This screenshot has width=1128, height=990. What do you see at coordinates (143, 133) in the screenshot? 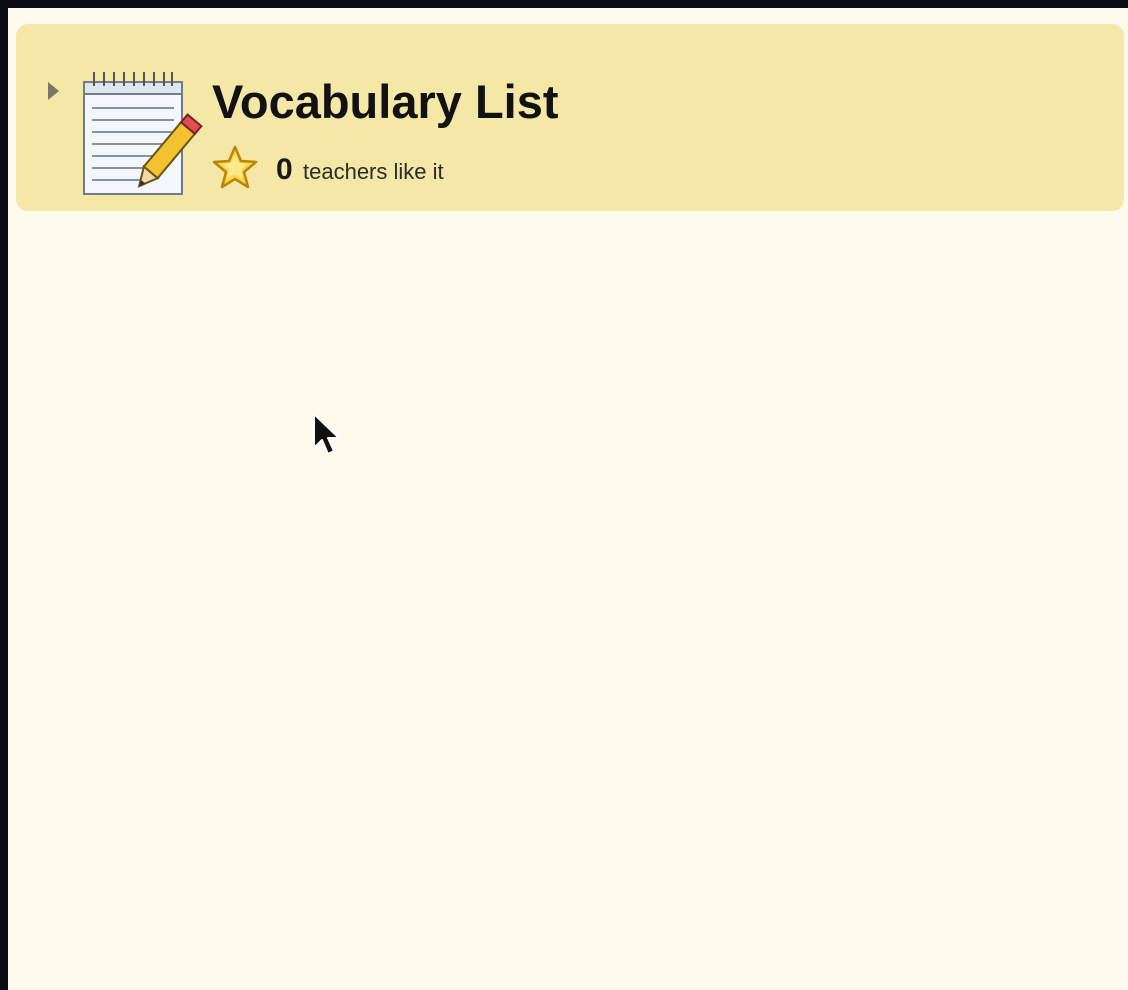
I see `notepad-pencil-icon` at bounding box center [143, 133].